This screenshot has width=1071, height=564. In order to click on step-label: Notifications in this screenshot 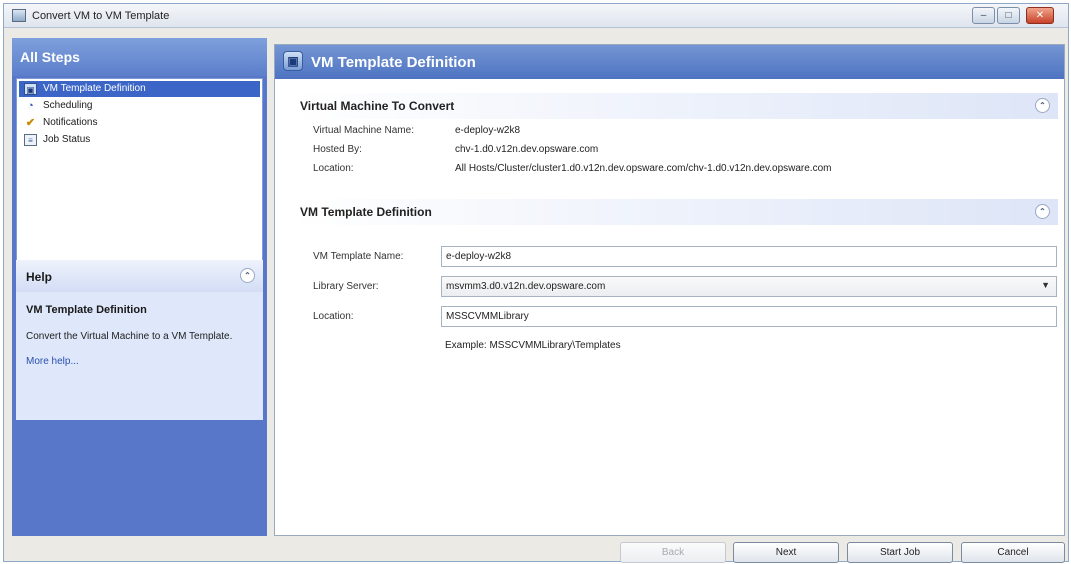, I will do `click(70, 122)`.